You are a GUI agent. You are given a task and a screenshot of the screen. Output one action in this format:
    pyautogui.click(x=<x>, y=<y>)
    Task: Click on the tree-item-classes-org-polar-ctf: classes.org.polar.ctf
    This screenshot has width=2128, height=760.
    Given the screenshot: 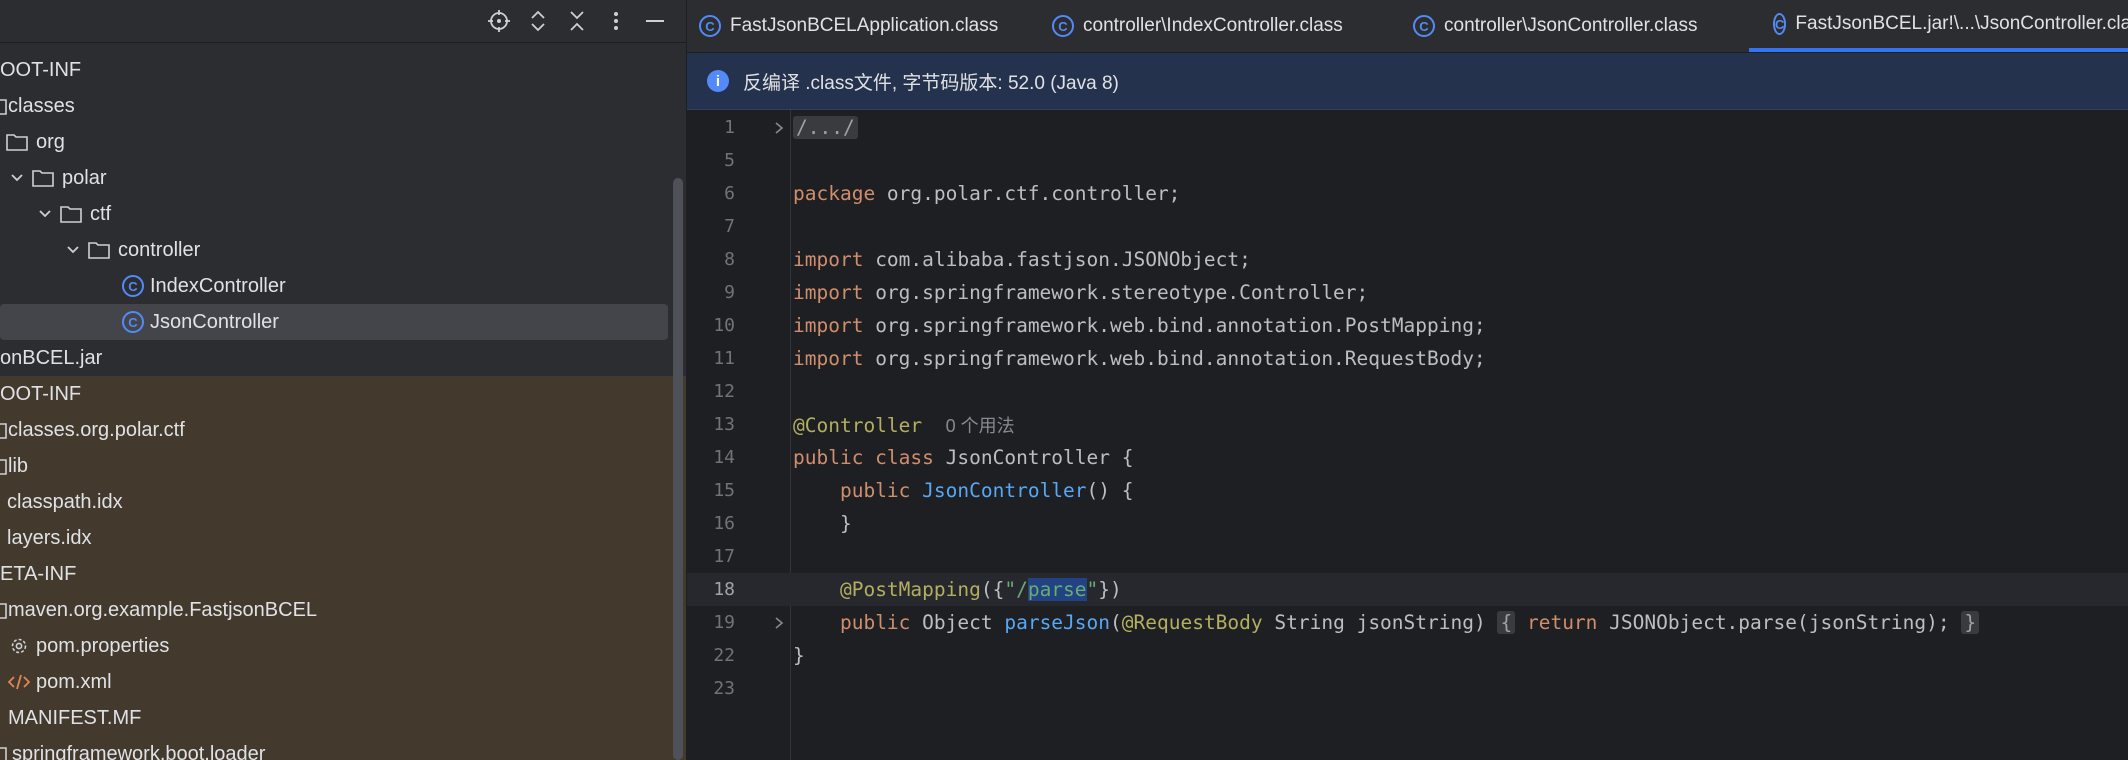 What is the action you would take?
    pyautogui.click(x=343, y=430)
    